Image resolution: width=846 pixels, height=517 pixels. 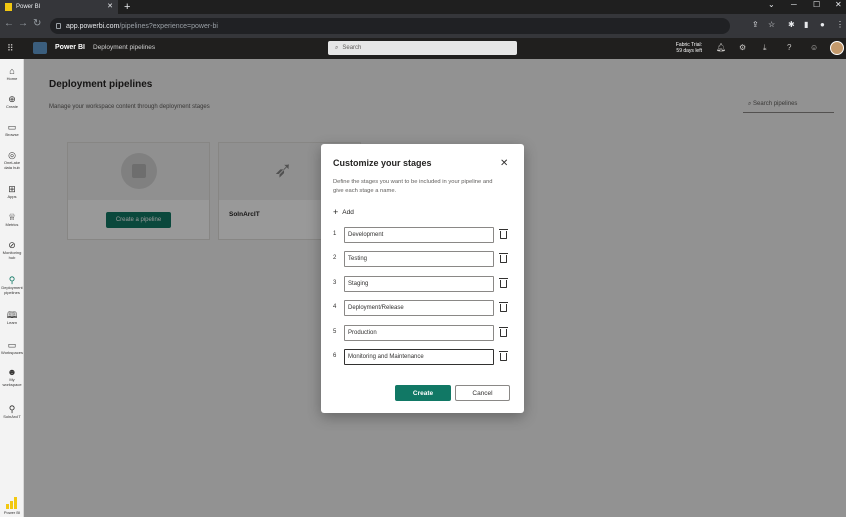 I want to click on stage-name-input: Deployment/Release, so click(x=419, y=308).